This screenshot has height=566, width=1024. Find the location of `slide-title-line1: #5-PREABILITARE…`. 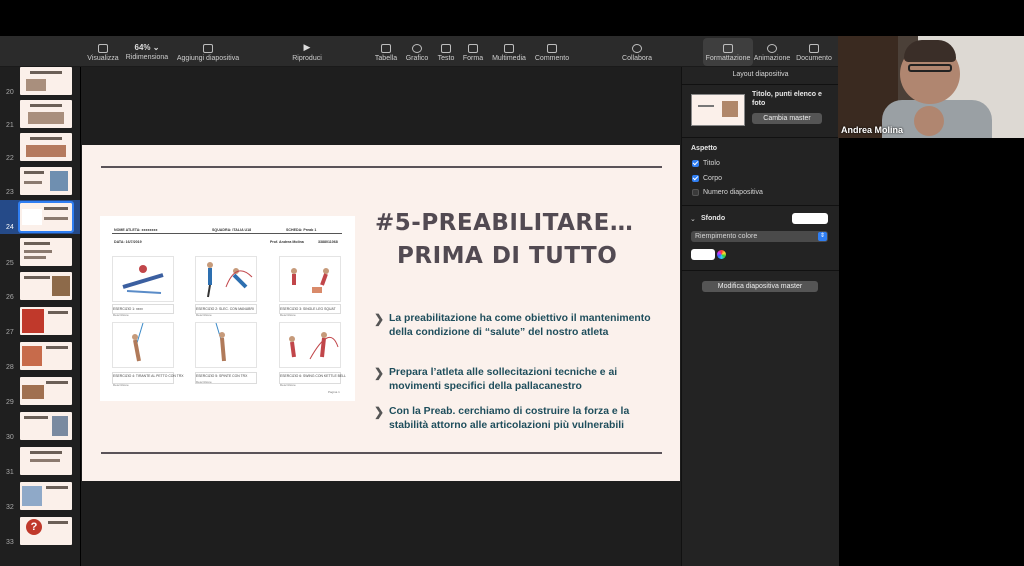

slide-title-line1: #5-PREABILITARE… is located at coordinates (504, 223).